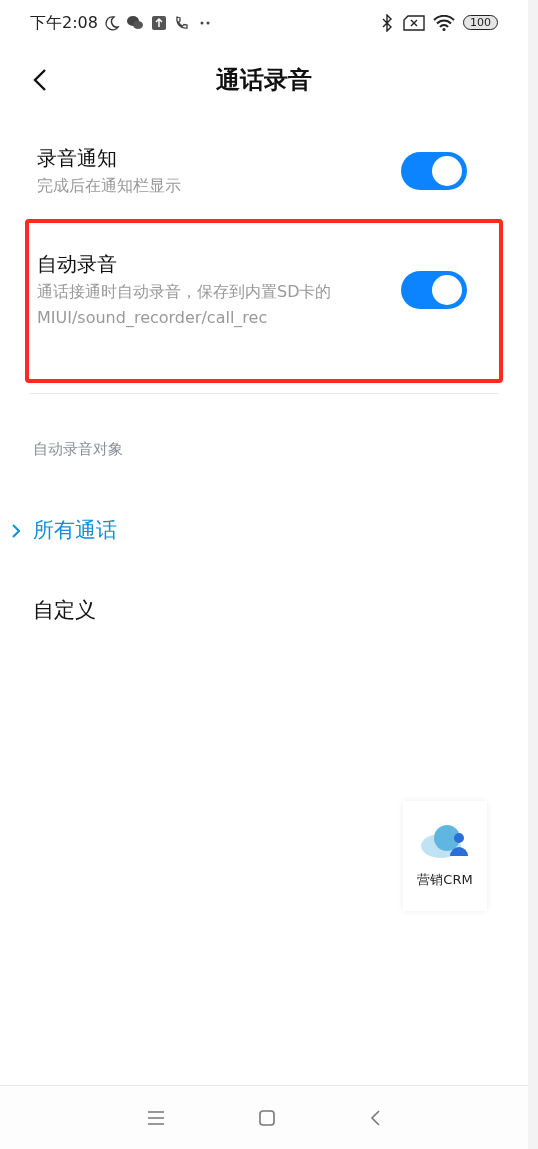 This screenshot has width=538, height=1149. What do you see at coordinates (181, 22) in the screenshot?
I see `phone-icon` at bounding box center [181, 22].